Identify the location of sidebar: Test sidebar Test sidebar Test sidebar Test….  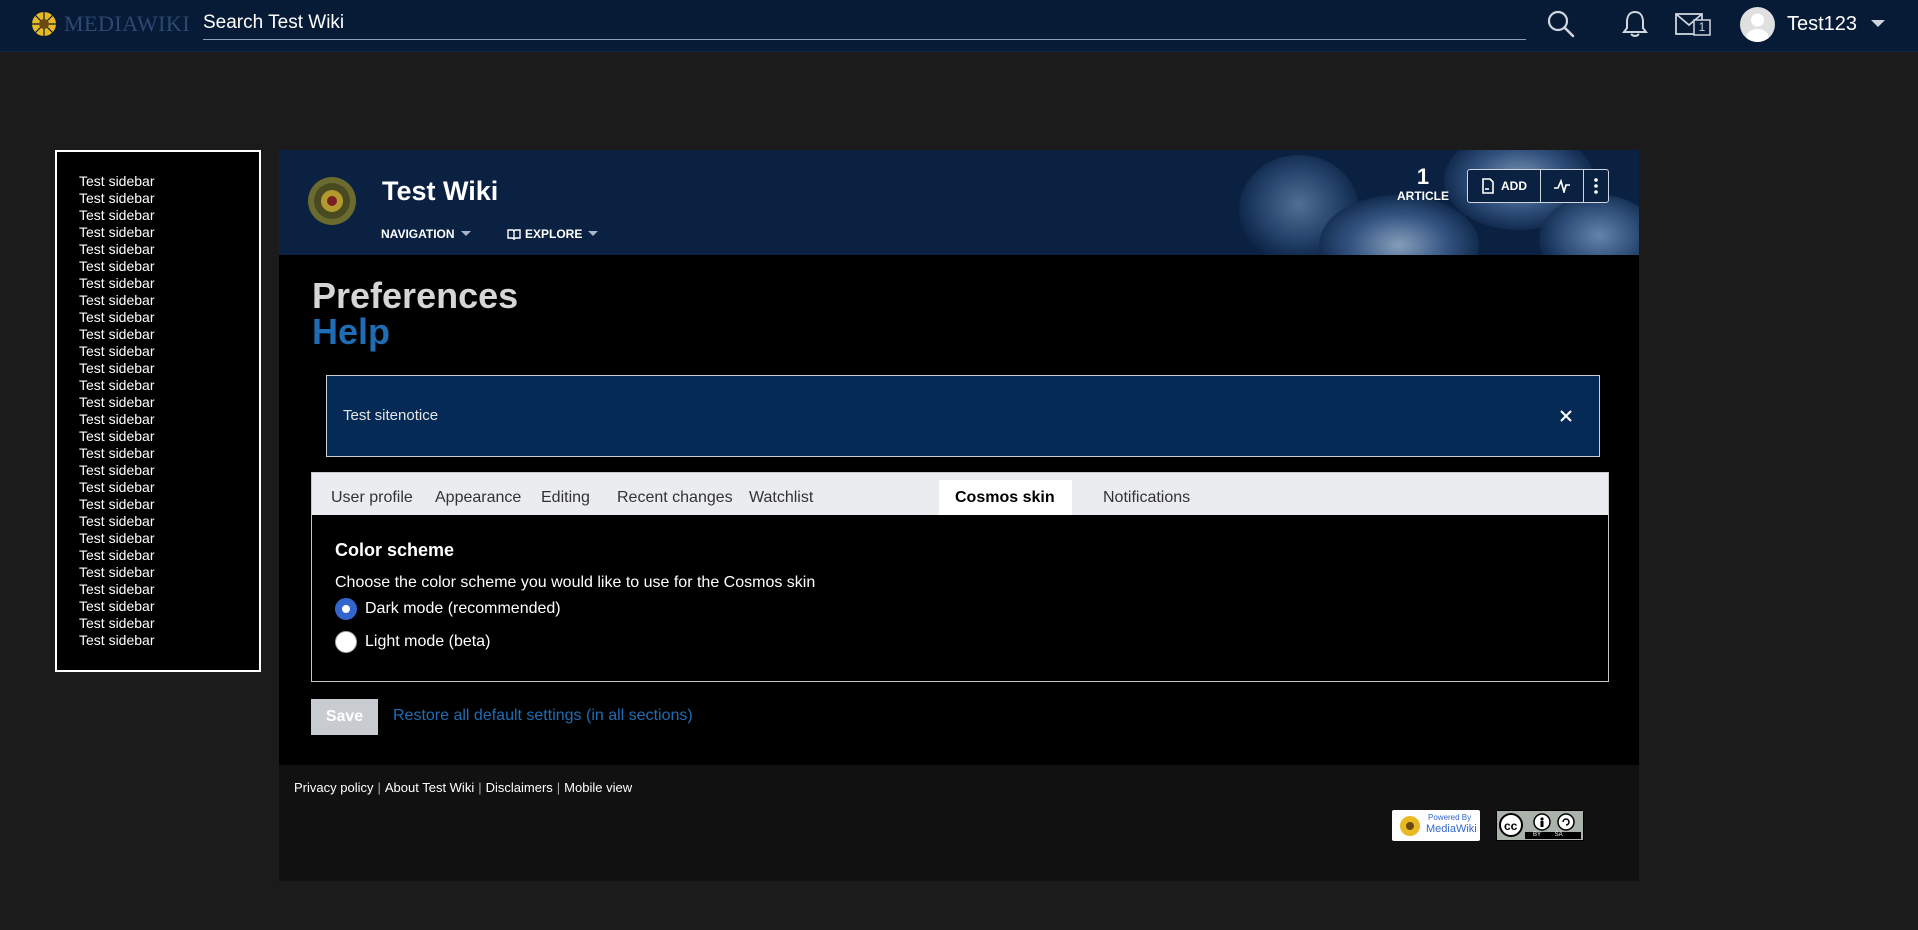
(158, 411).